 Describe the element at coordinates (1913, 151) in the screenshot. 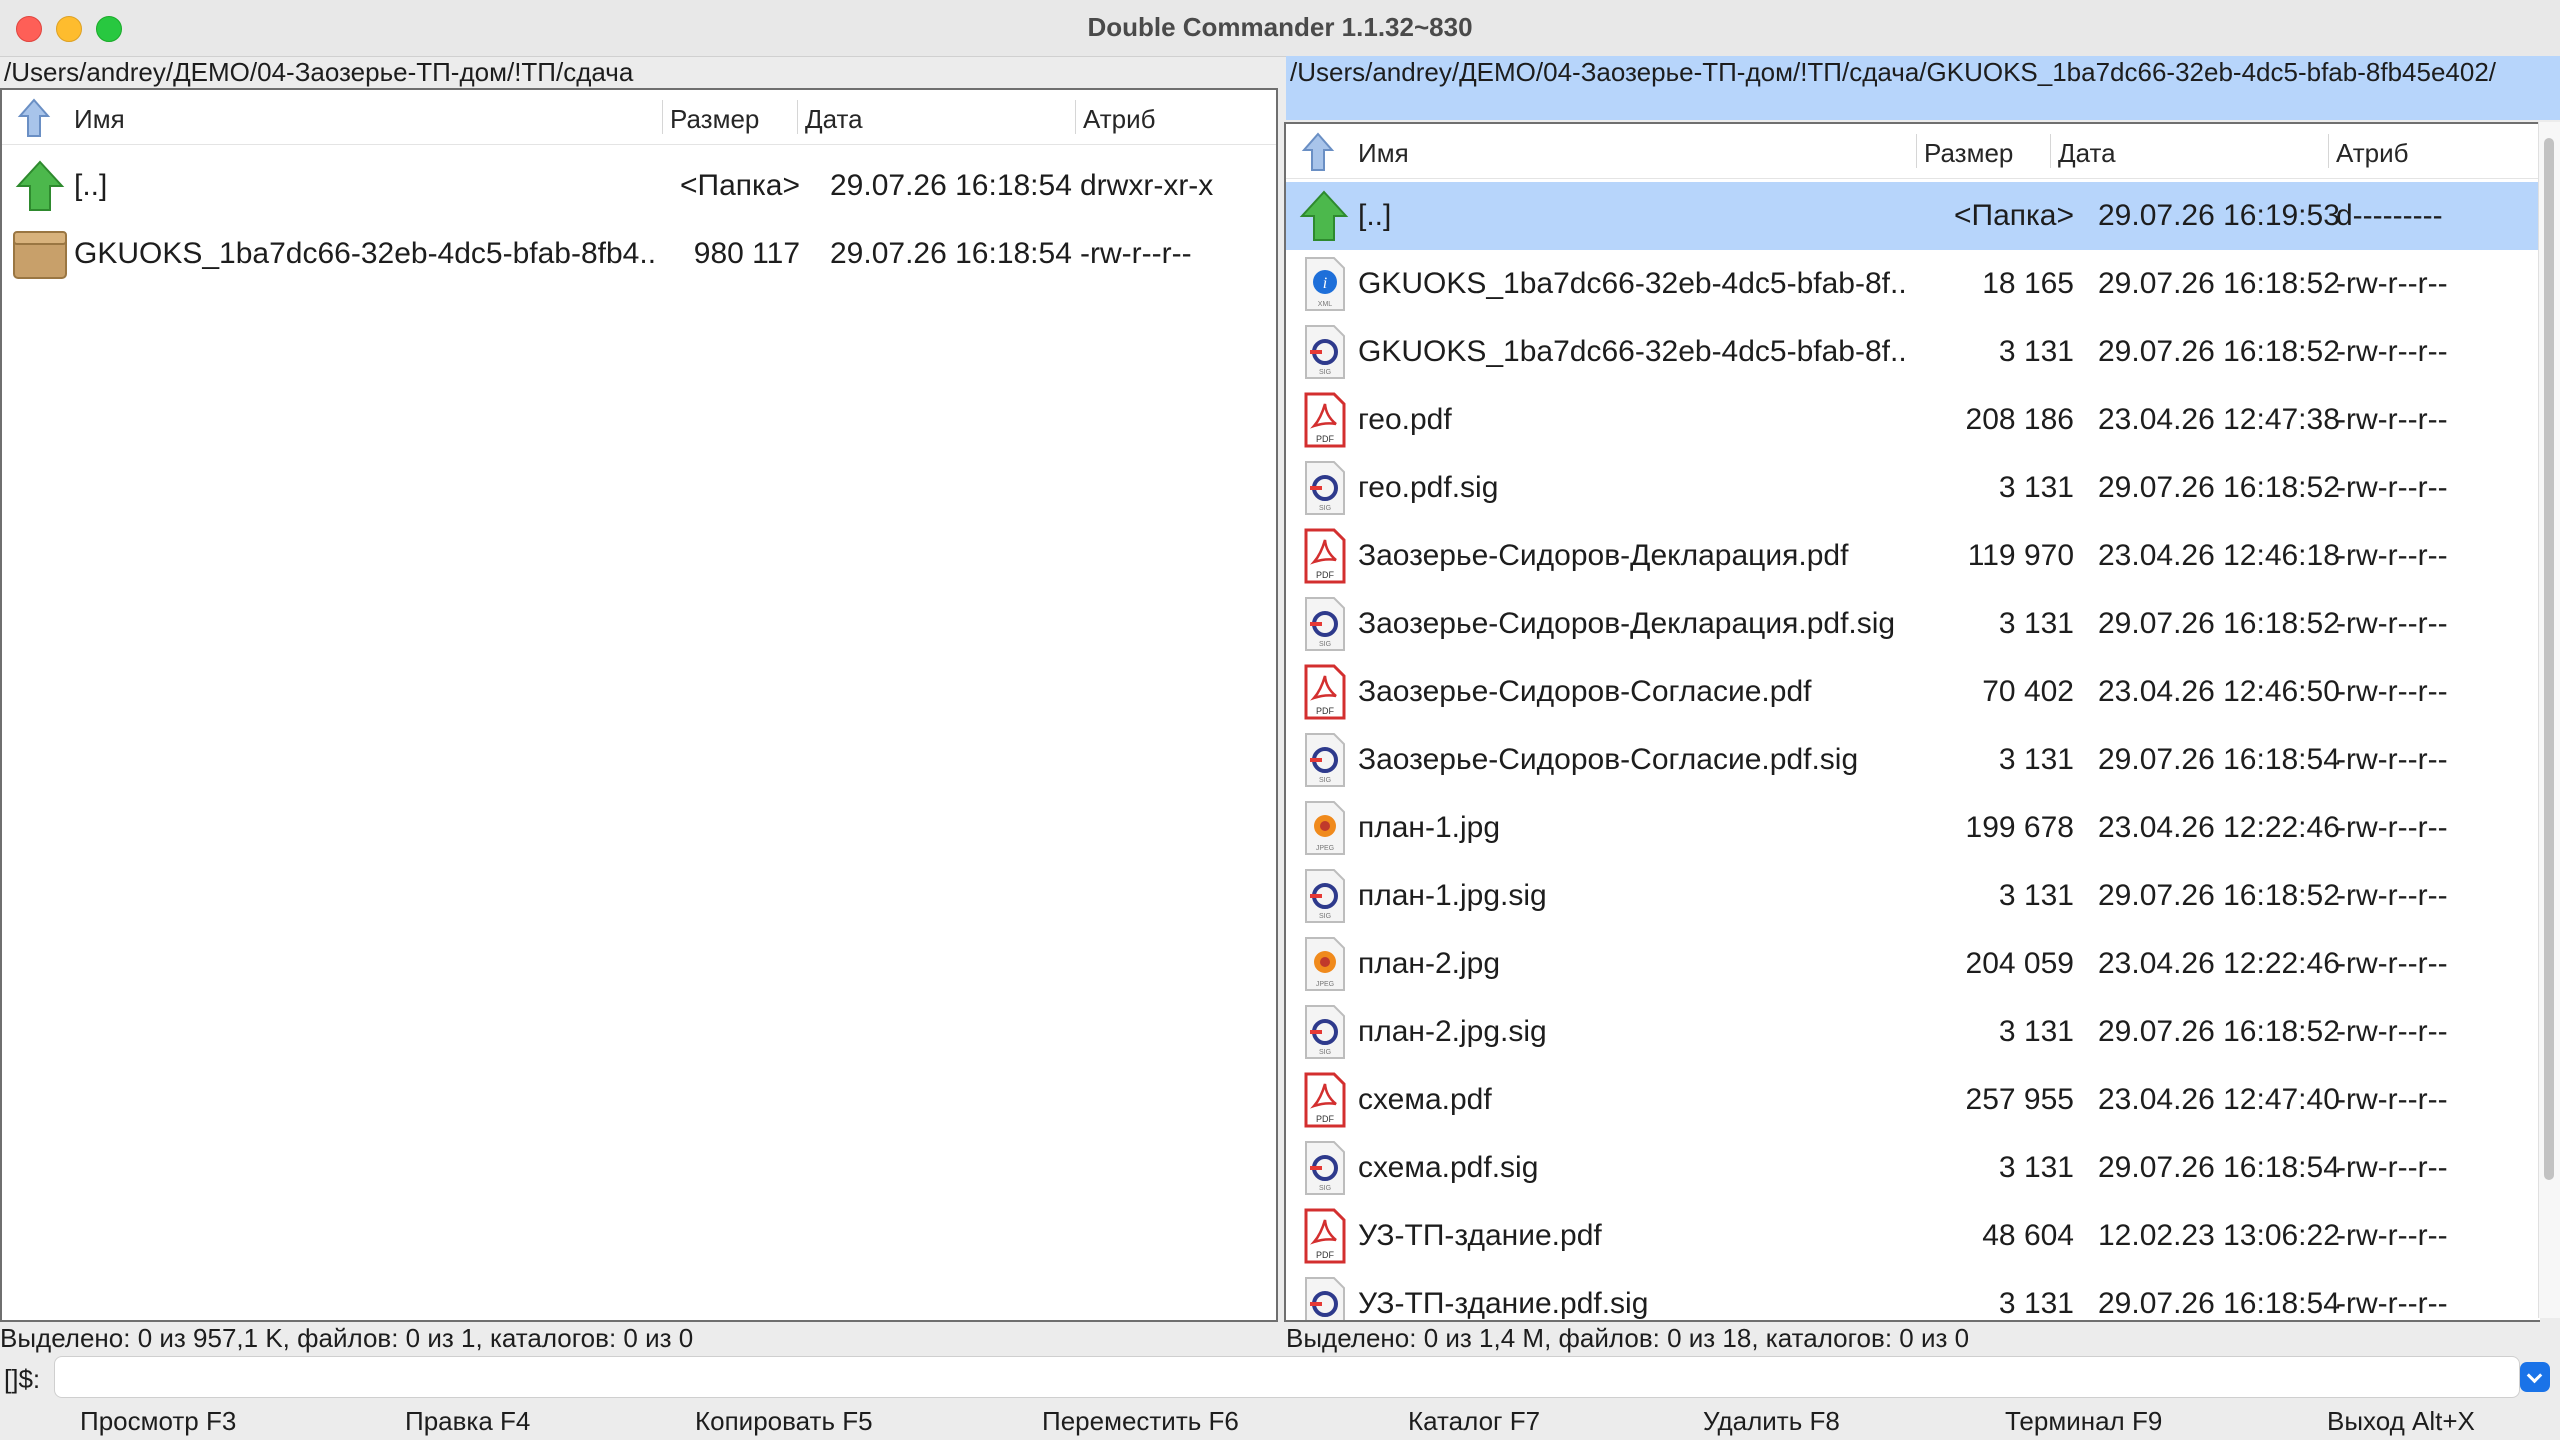

I see `right-column-header: Имя Размер Дата Атриб` at that location.